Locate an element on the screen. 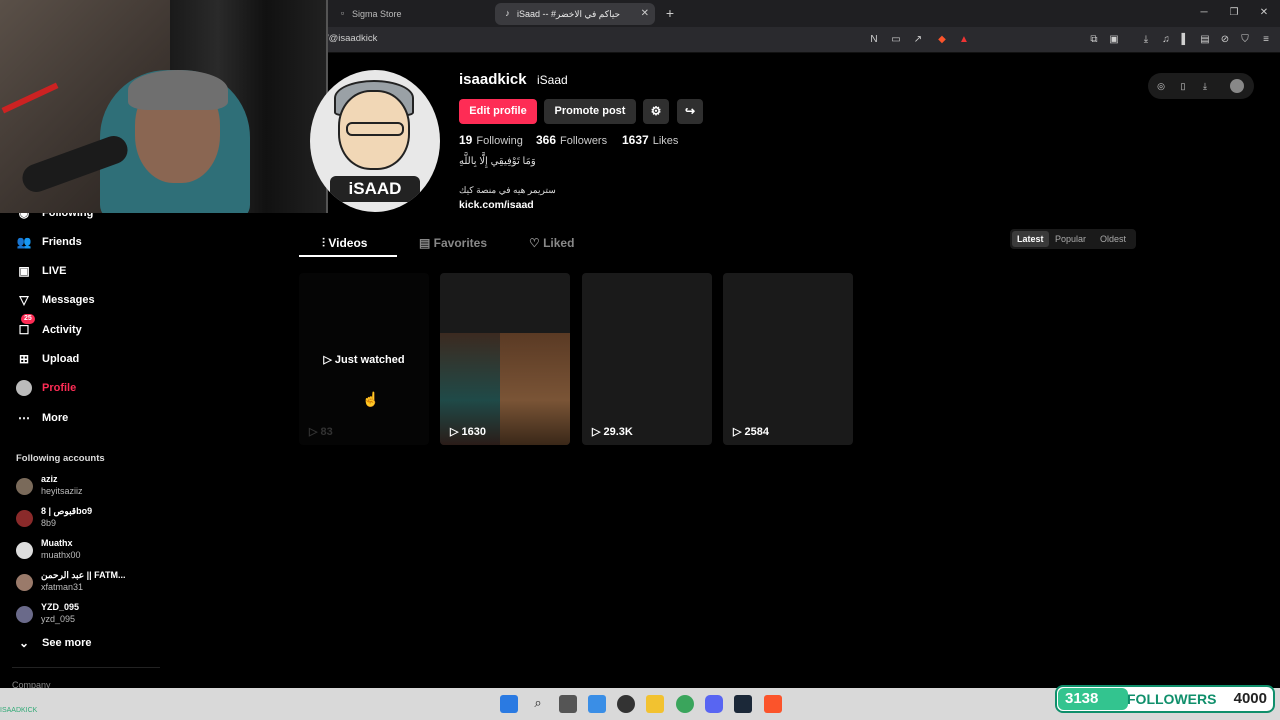 Image resolution: width=1280 pixels, height=720 pixels. url-text: /@isaadkick is located at coordinates (351, 38).